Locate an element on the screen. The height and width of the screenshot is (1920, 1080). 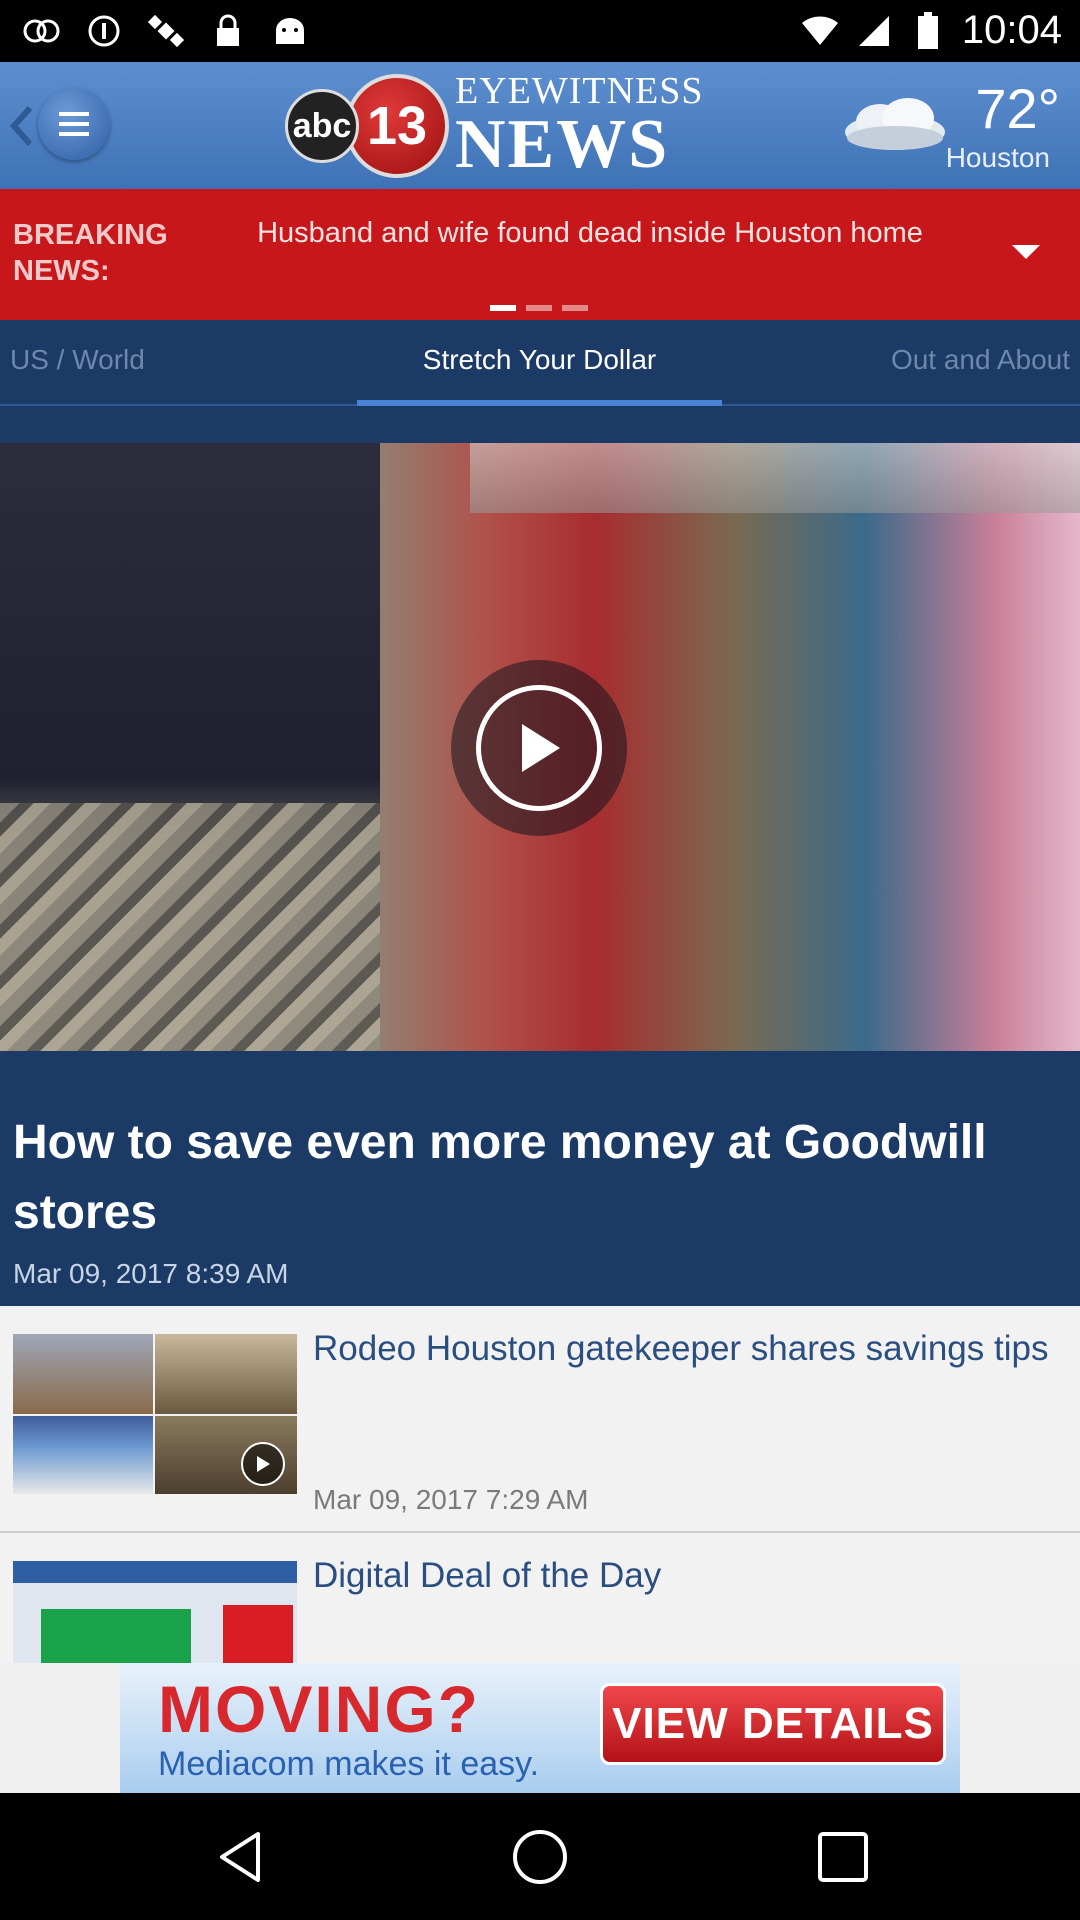
cloud-icon is located at coordinates (895, 124).